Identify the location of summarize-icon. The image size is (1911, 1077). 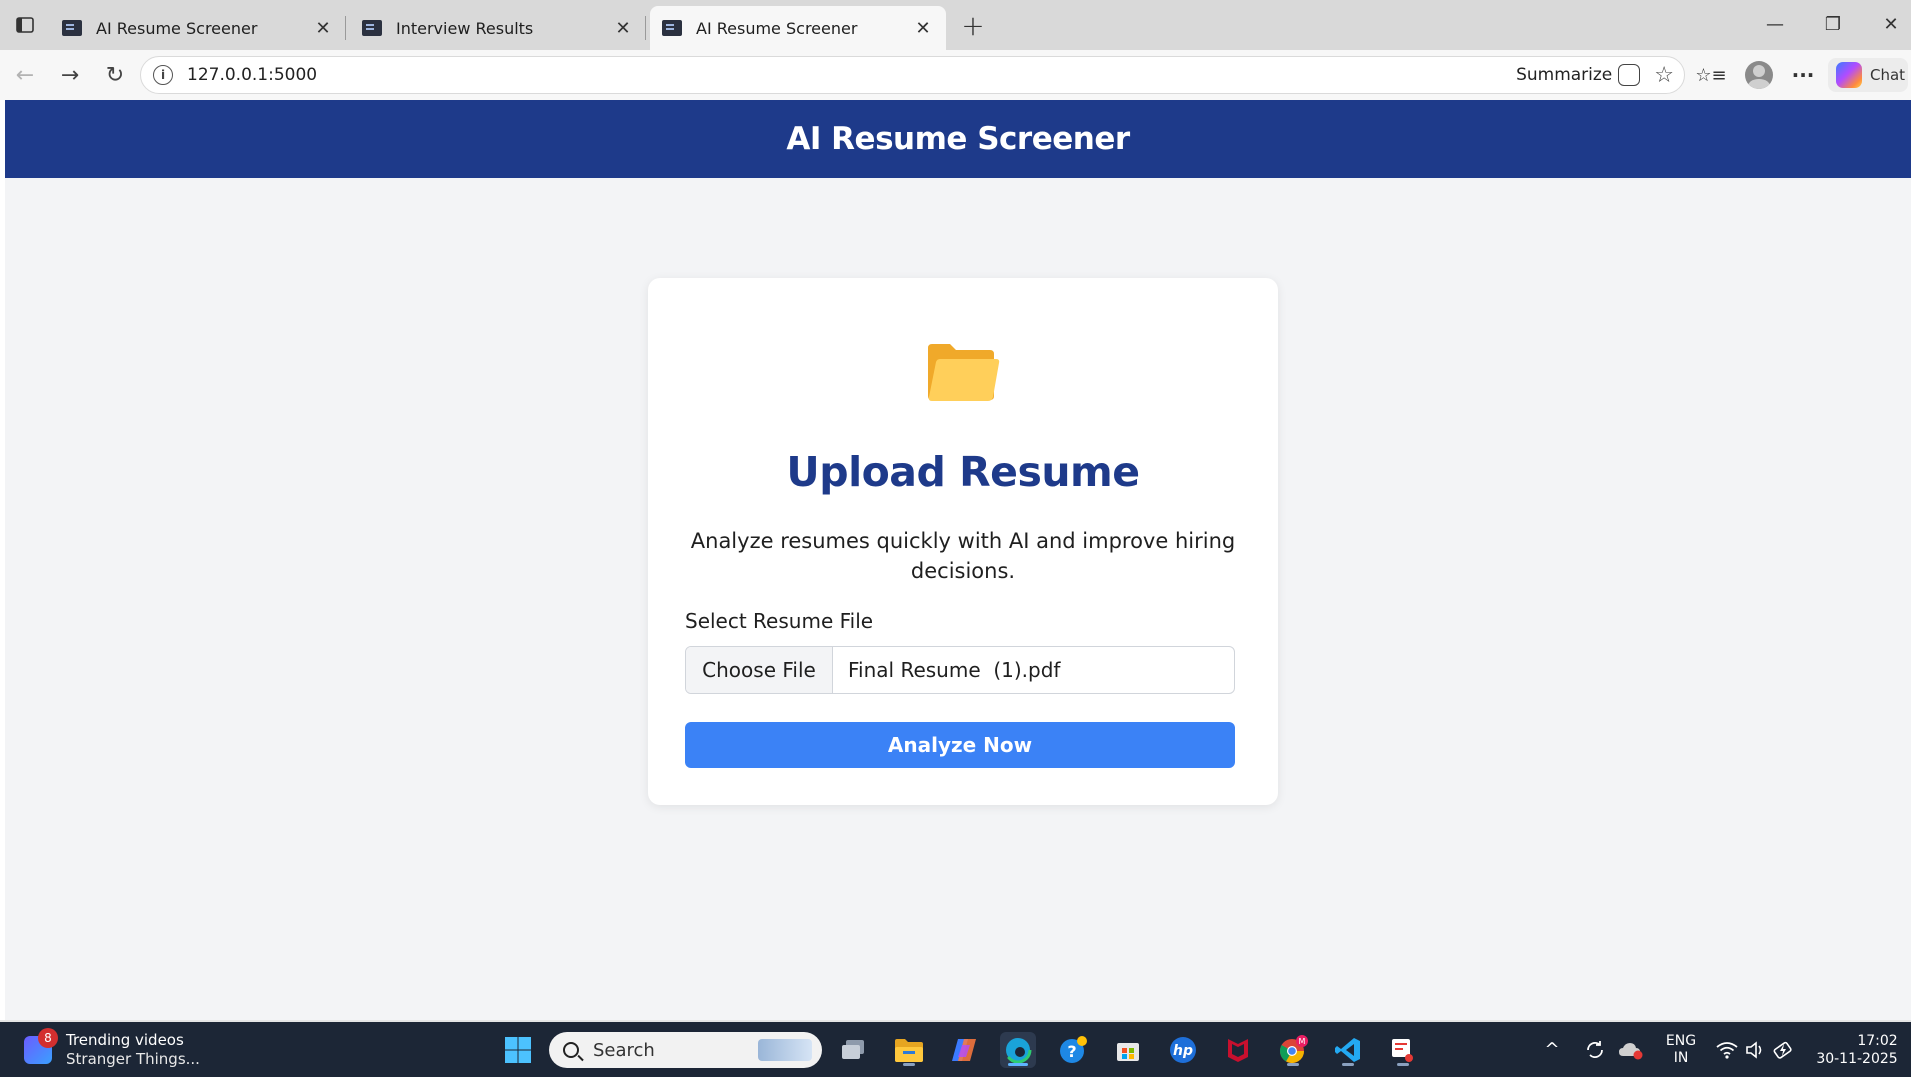
(1629, 75).